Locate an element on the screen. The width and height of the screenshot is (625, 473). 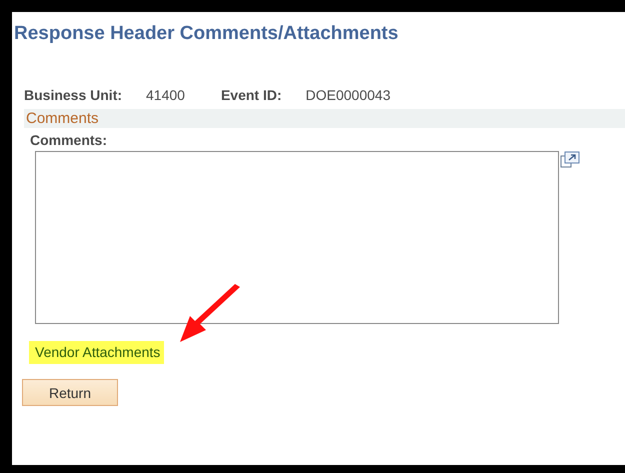
page-title: Response Header Comments/Attachments is located at coordinates (207, 33).